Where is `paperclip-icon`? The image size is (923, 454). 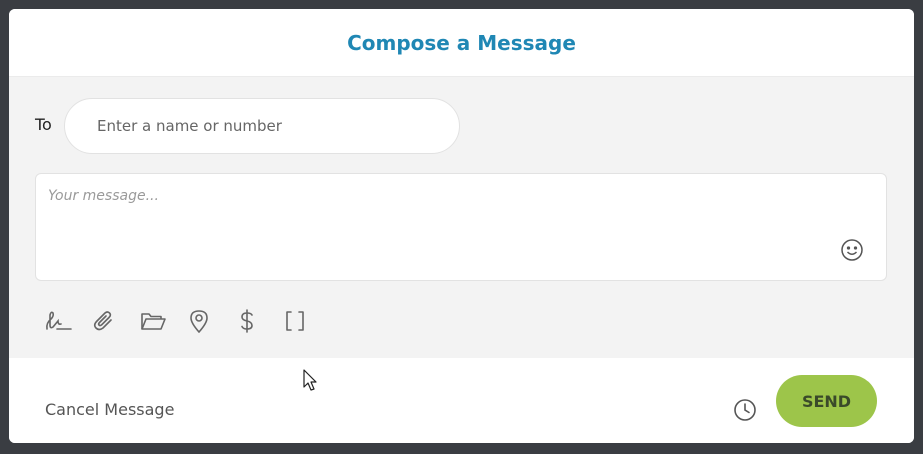
paperclip-icon is located at coordinates (116, 321).